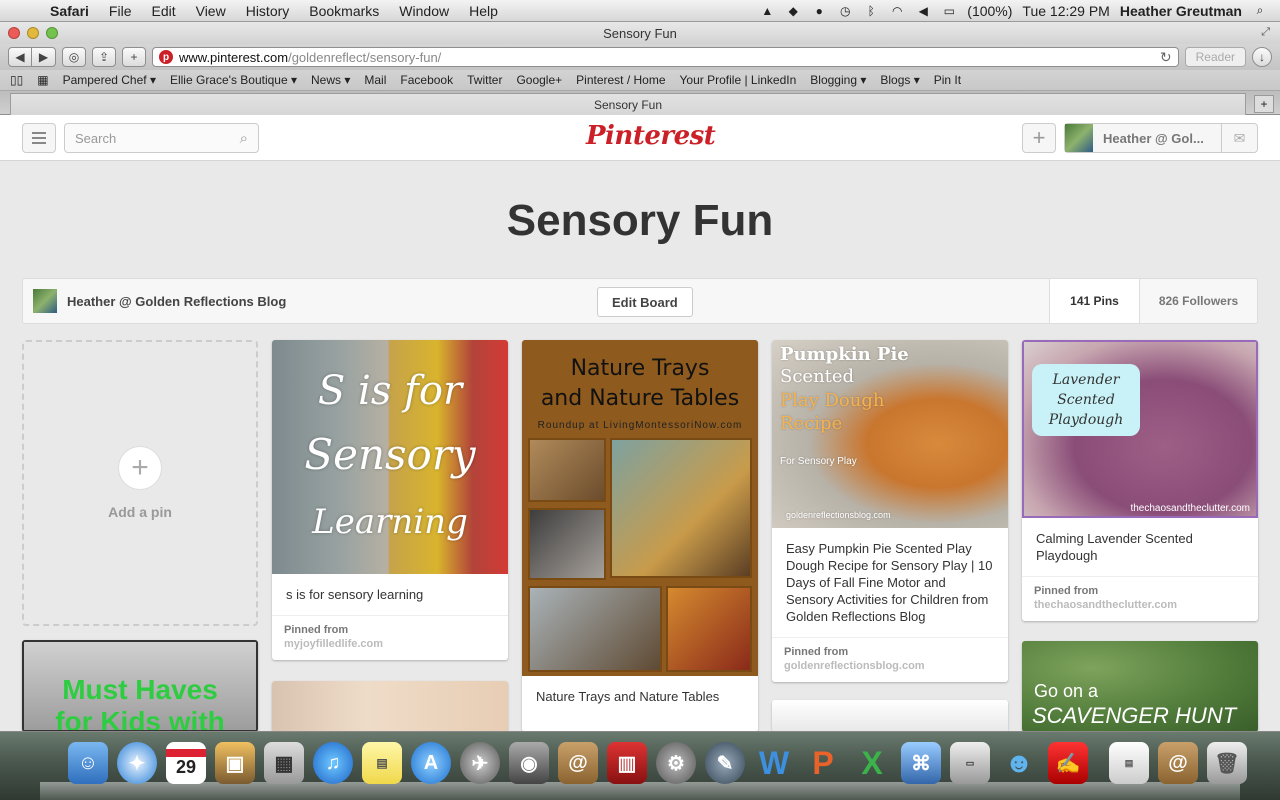 The height and width of the screenshot is (800, 1280). I want to click on messenger-icon: ☻, so click(1019, 763).